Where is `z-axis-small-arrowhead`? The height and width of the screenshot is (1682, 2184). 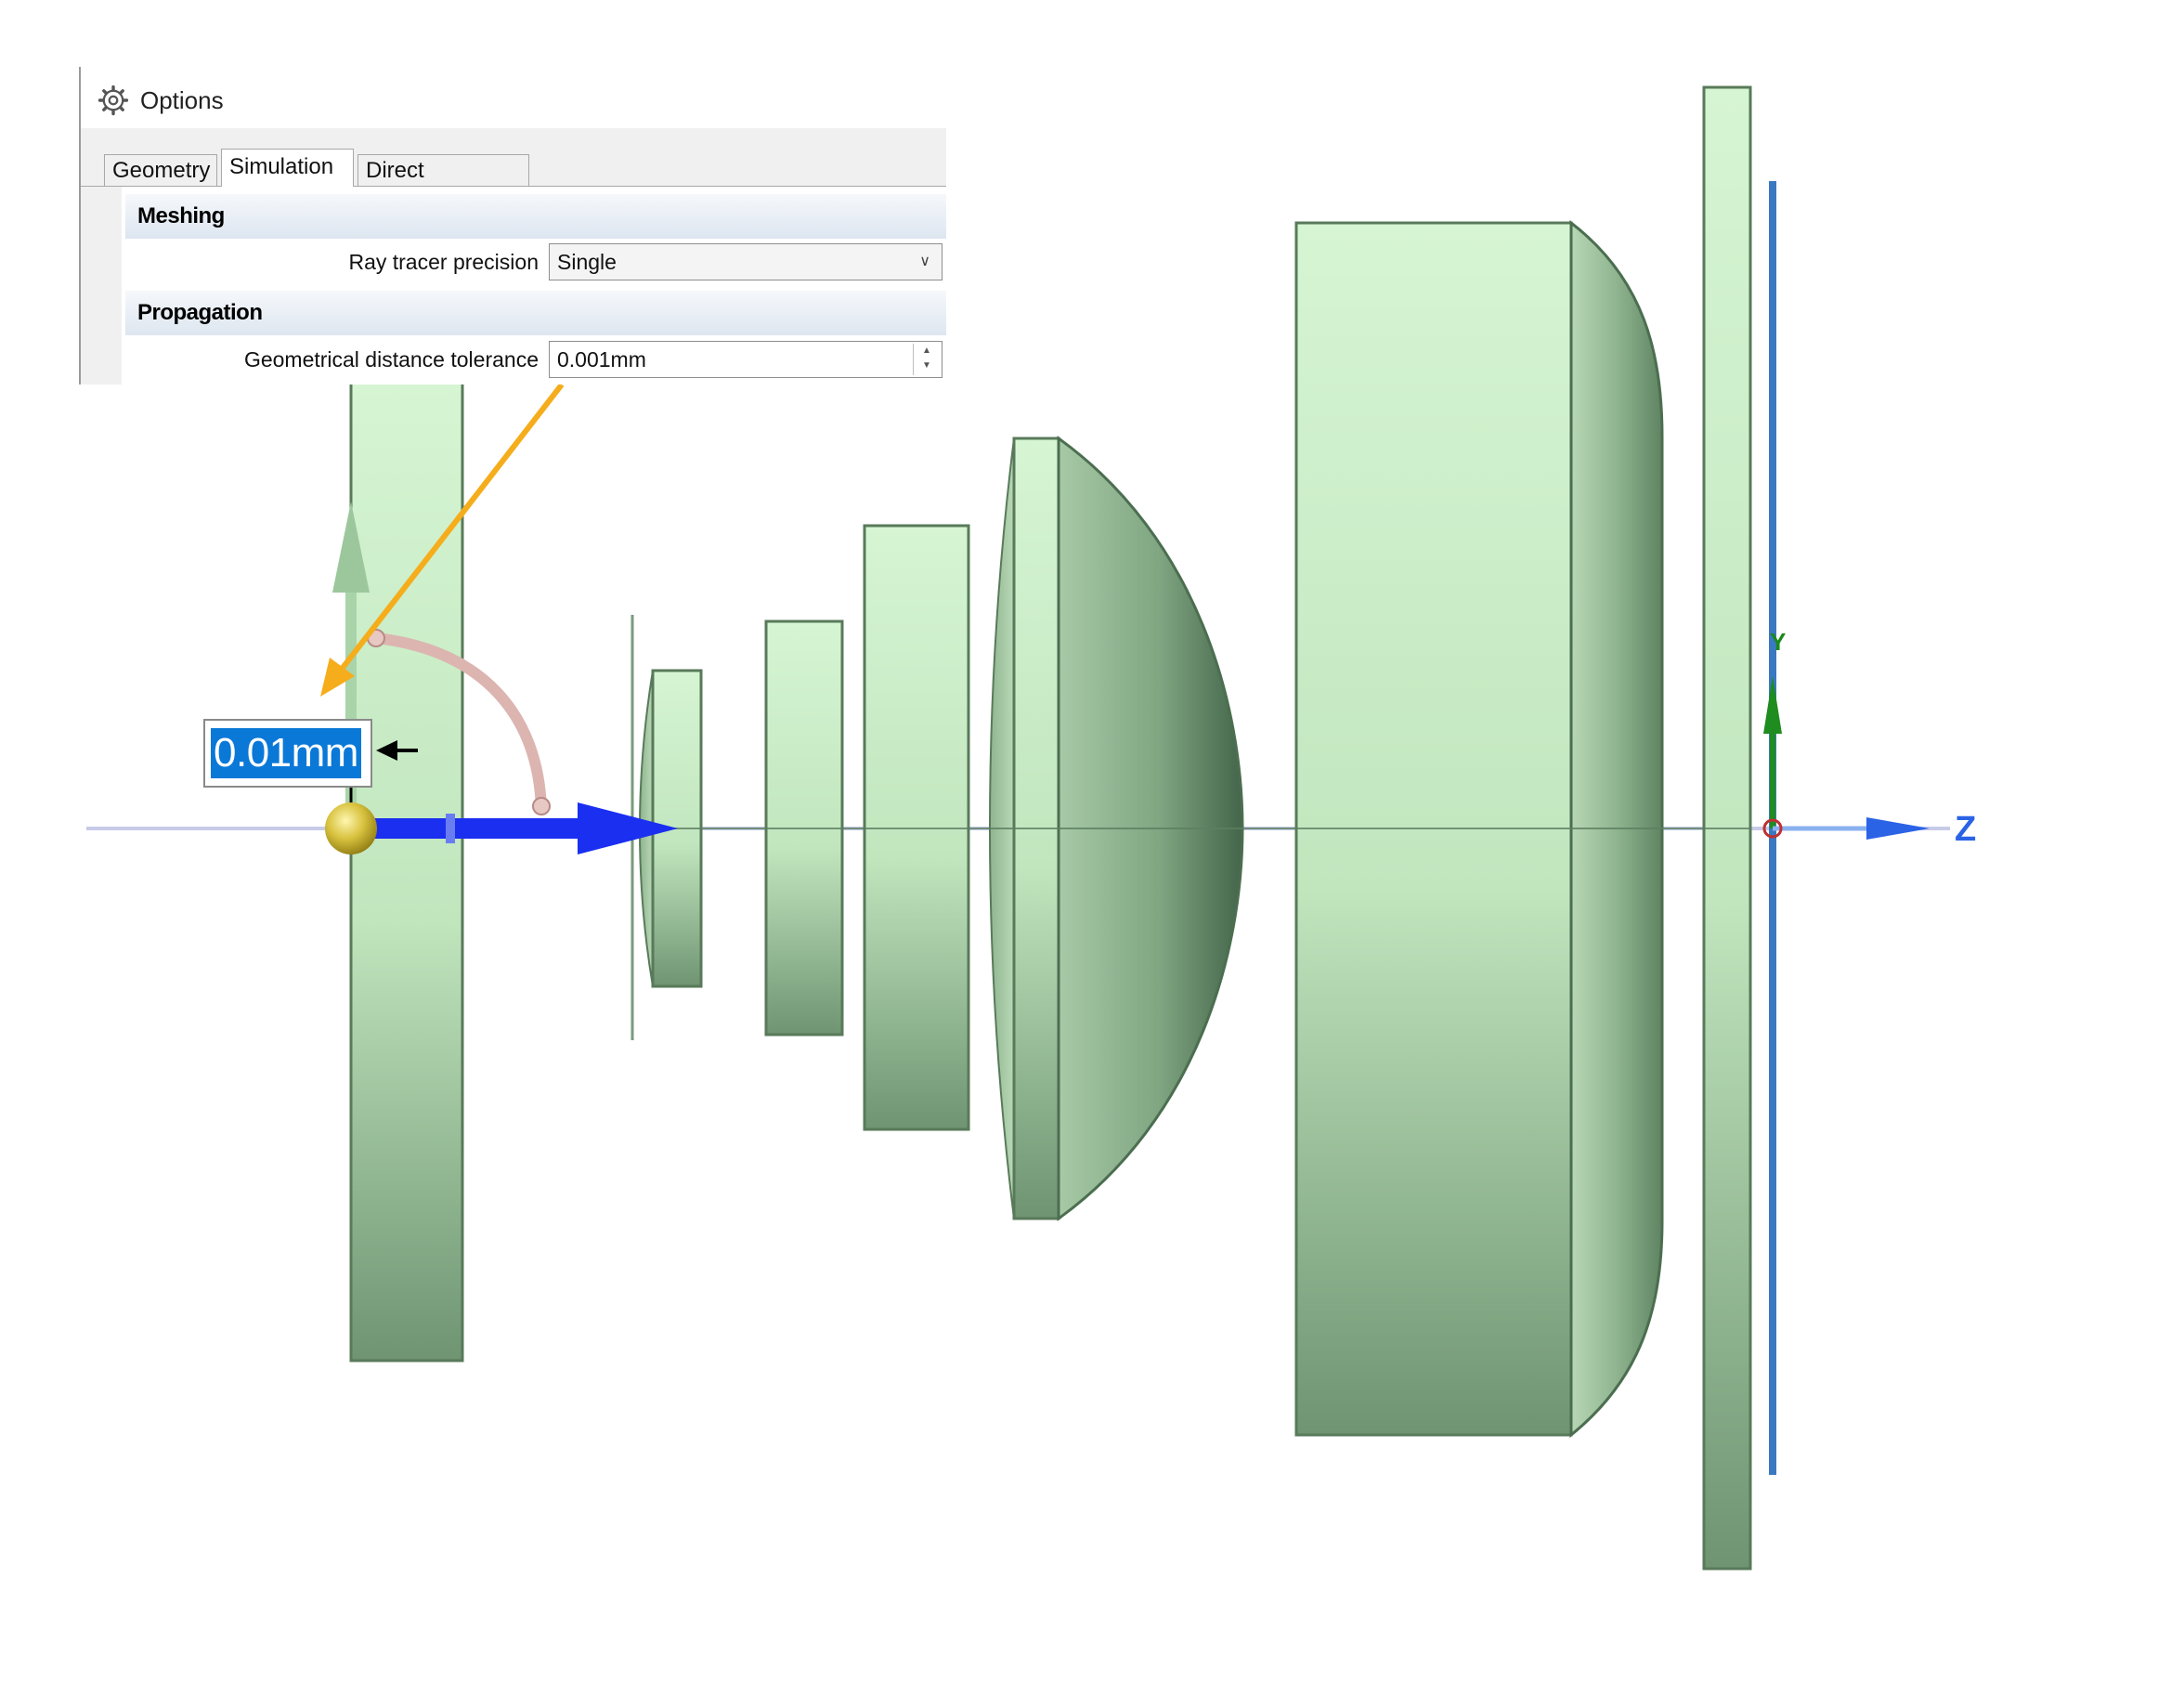
z-axis-small-arrowhead is located at coordinates (1898, 828).